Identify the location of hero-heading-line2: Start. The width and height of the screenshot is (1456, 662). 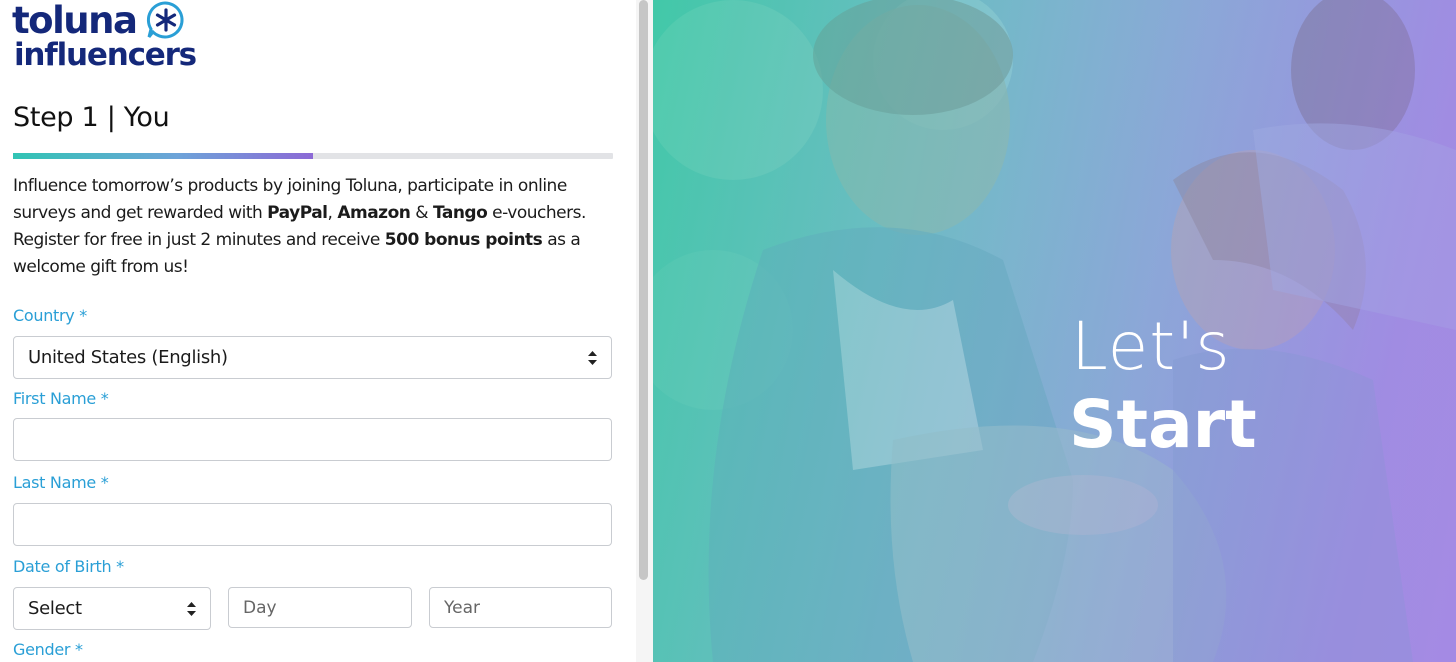
(1163, 424).